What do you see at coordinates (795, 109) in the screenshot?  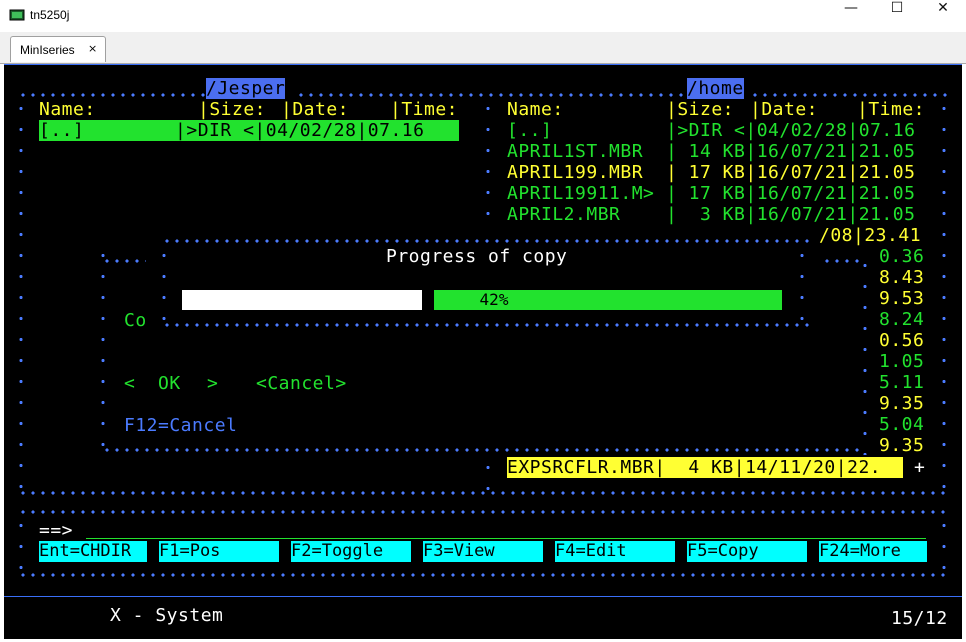 I see `right-header-date: |Date:` at bounding box center [795, 109].